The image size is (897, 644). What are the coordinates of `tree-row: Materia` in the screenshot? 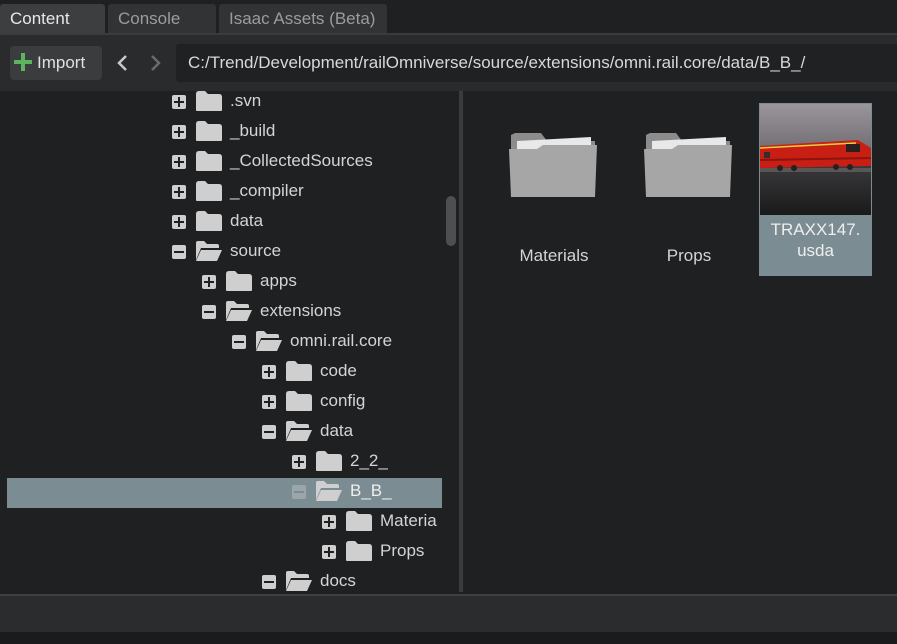 It's located at (221, 523).